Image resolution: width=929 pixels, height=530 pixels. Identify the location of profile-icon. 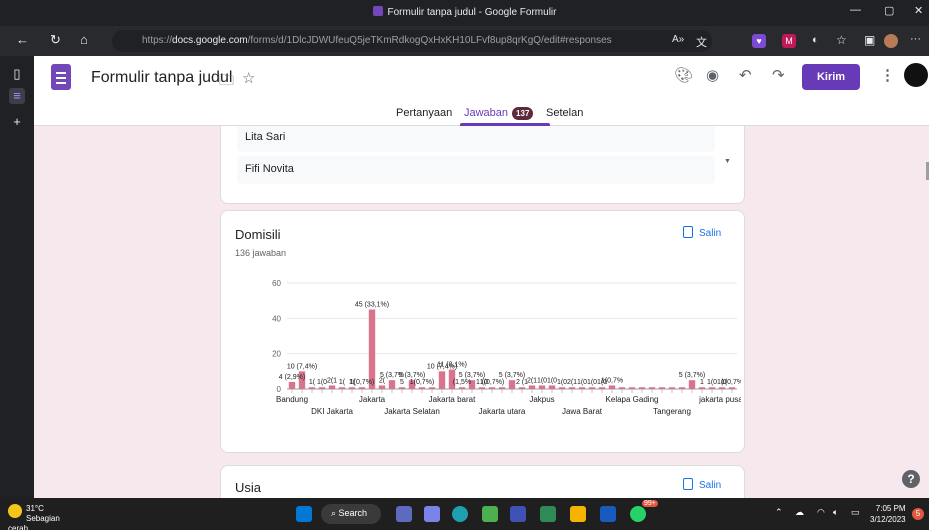
(891, 41).